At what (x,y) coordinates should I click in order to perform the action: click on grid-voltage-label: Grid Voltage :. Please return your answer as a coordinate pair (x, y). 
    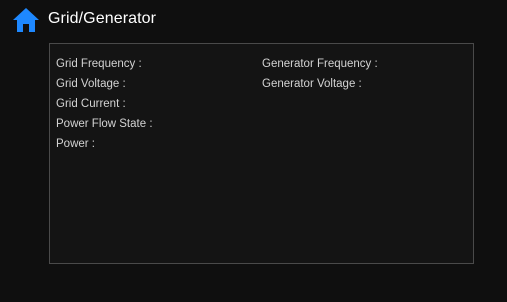
    Looking at the image, I should click on (91, 84).